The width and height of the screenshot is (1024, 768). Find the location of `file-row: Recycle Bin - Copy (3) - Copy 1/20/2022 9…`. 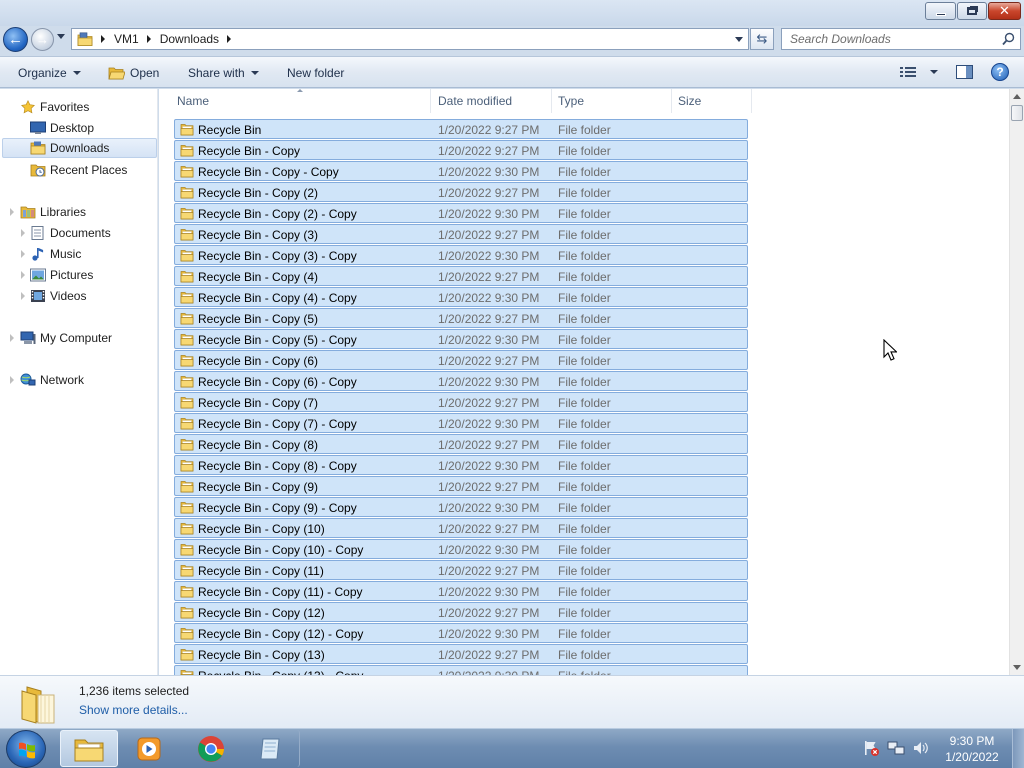

file-row: Recycle Bin - Copy (3) - Copy 1/20/2022 9… is located at coordinates (461, 255).